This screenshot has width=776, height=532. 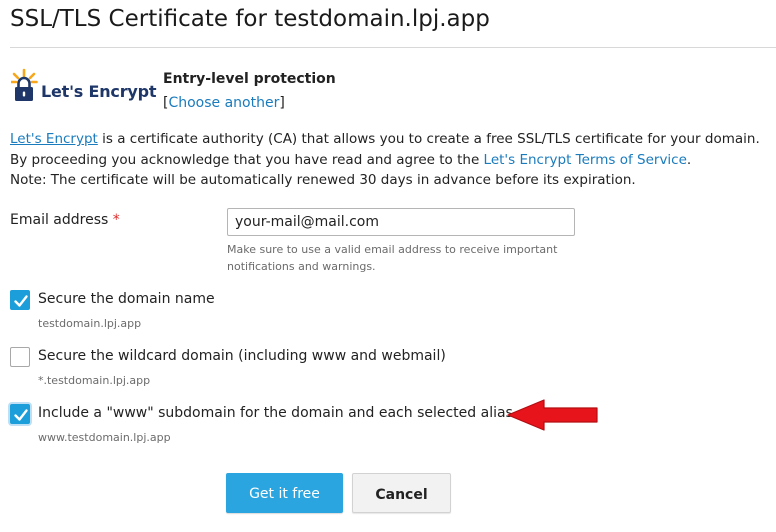 I want to click on logo-text: Let's Encrypt, so click(x=99, y=91).